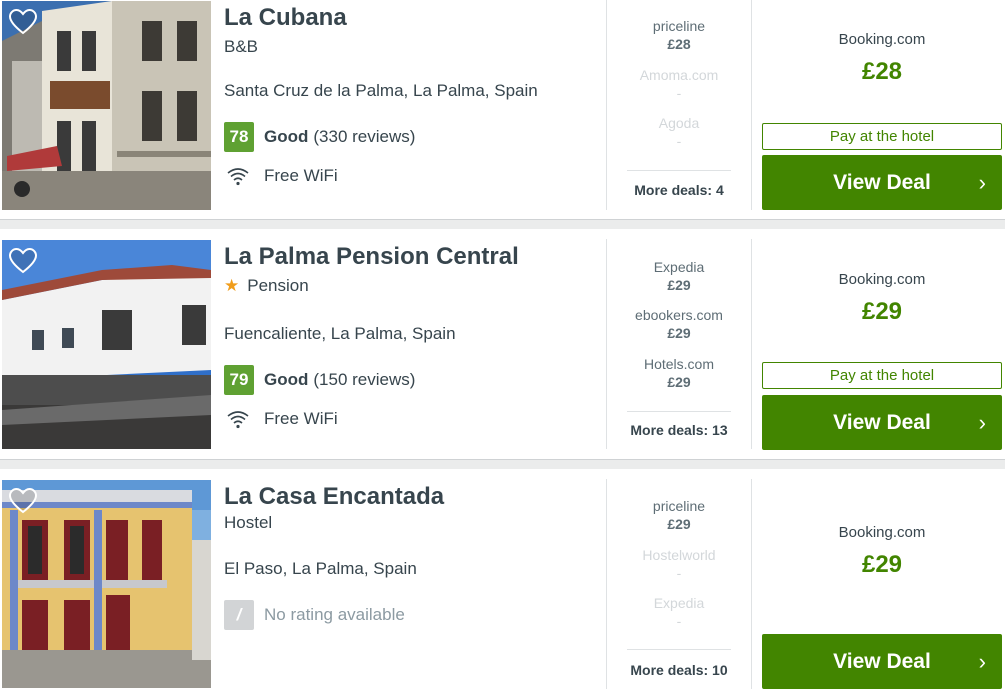 This screenshot has width=1005, height=693. What do you see at coordinates (679, 564) in the screenshot?
I see `deal-item: Hostelworld -` at bounding box center [679, 564].